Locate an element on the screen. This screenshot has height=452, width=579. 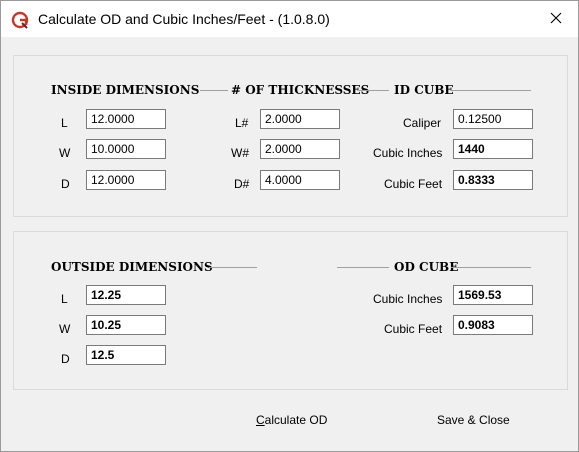
outside-d-value: 12.5 is located at coordinates (126, 355).